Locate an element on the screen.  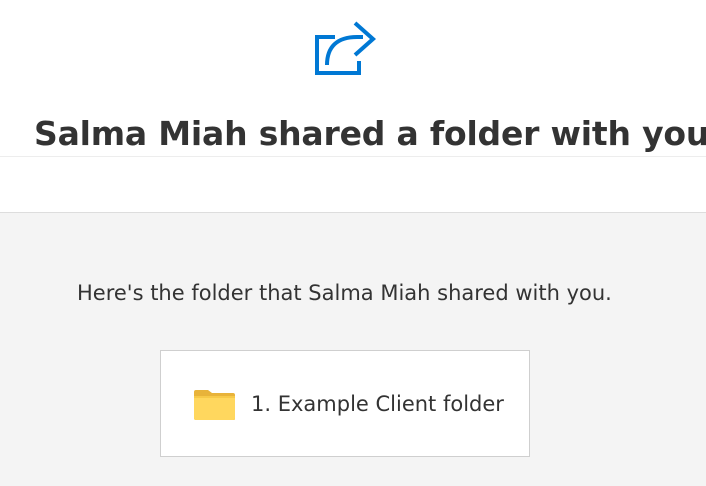
shared-folder-link: 1. Example Client folder is located at coordinates (345, 403).